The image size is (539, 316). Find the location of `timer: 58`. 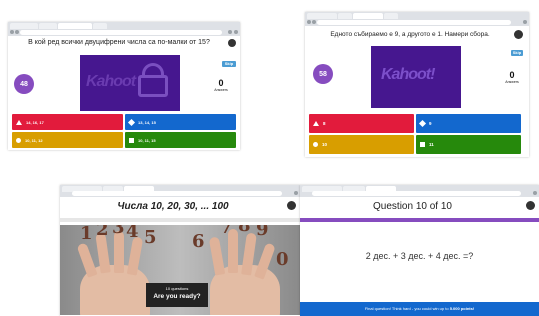

timer: 58 is located at coordinates (323, 74).